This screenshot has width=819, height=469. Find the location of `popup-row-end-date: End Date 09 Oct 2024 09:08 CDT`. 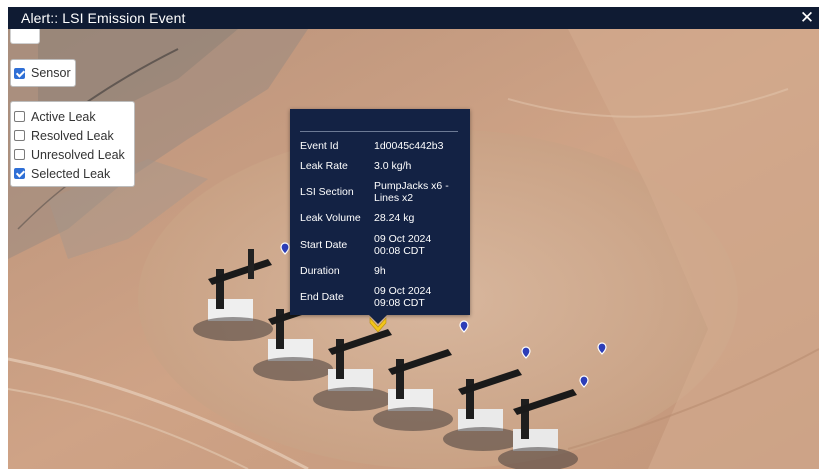

popup-row-end-date: End Date 09 Oct 2024 09:08 CDT is located at coordinates (382, 297).